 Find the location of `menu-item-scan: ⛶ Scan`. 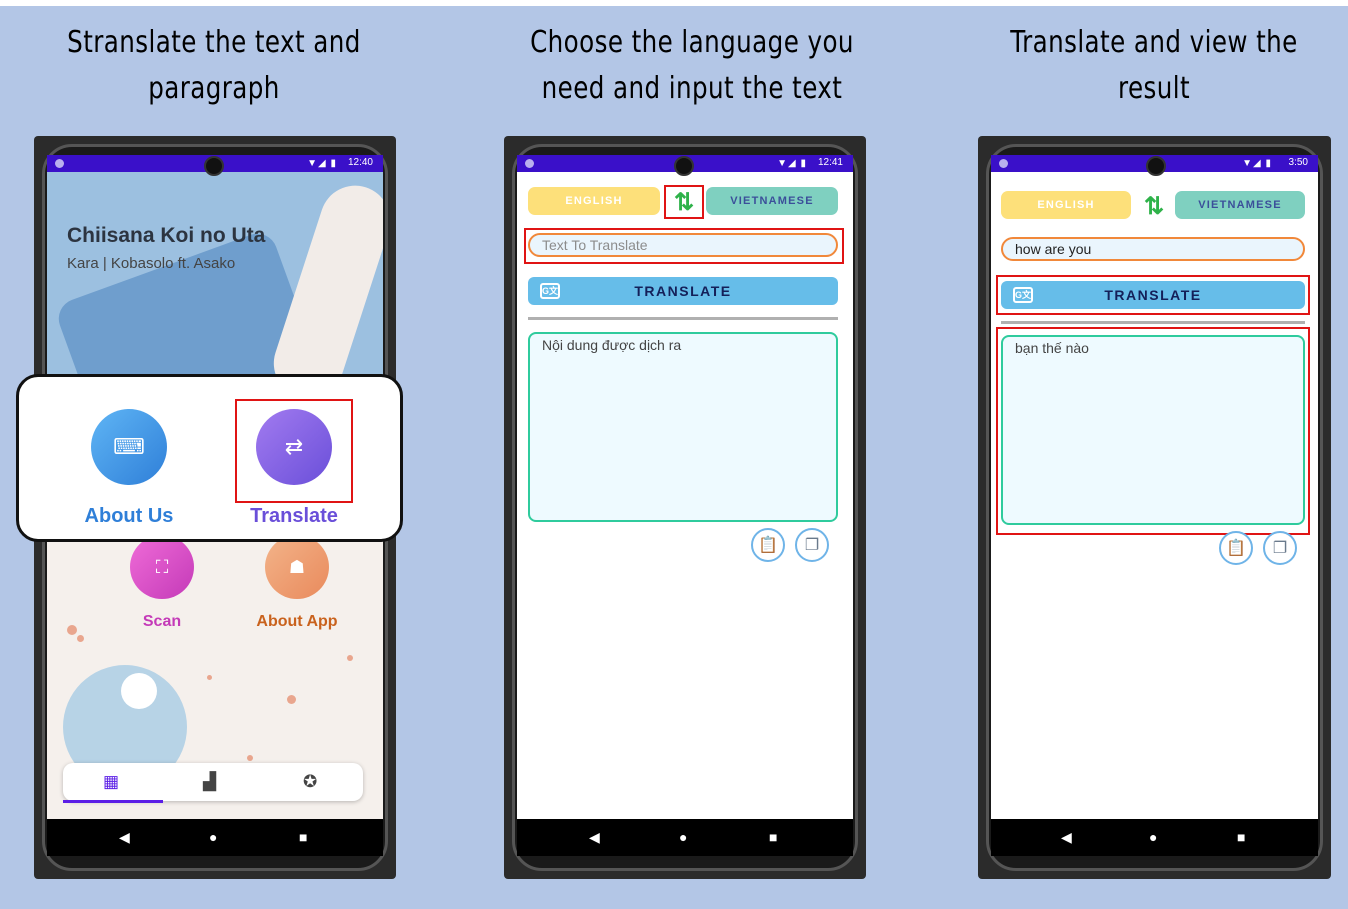

menu-item-scan: ⛶ Scan is located at coordinates (162, 583).